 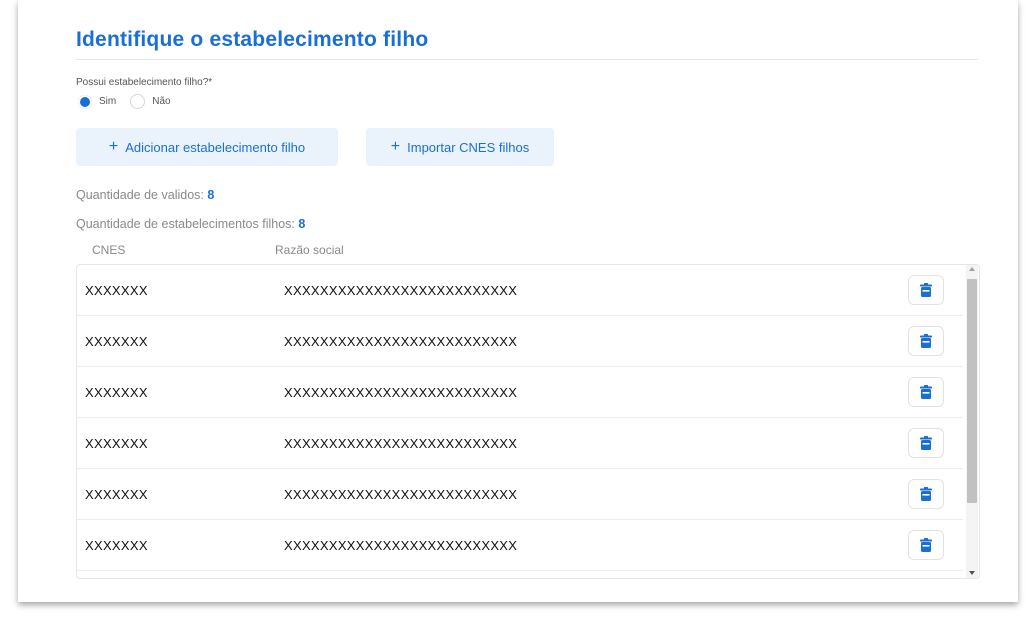 What do you see at coordinates (309, 250) in the screenshot?
I see `column-header-razao-social: Razão social` at bounding box center [309, 250].